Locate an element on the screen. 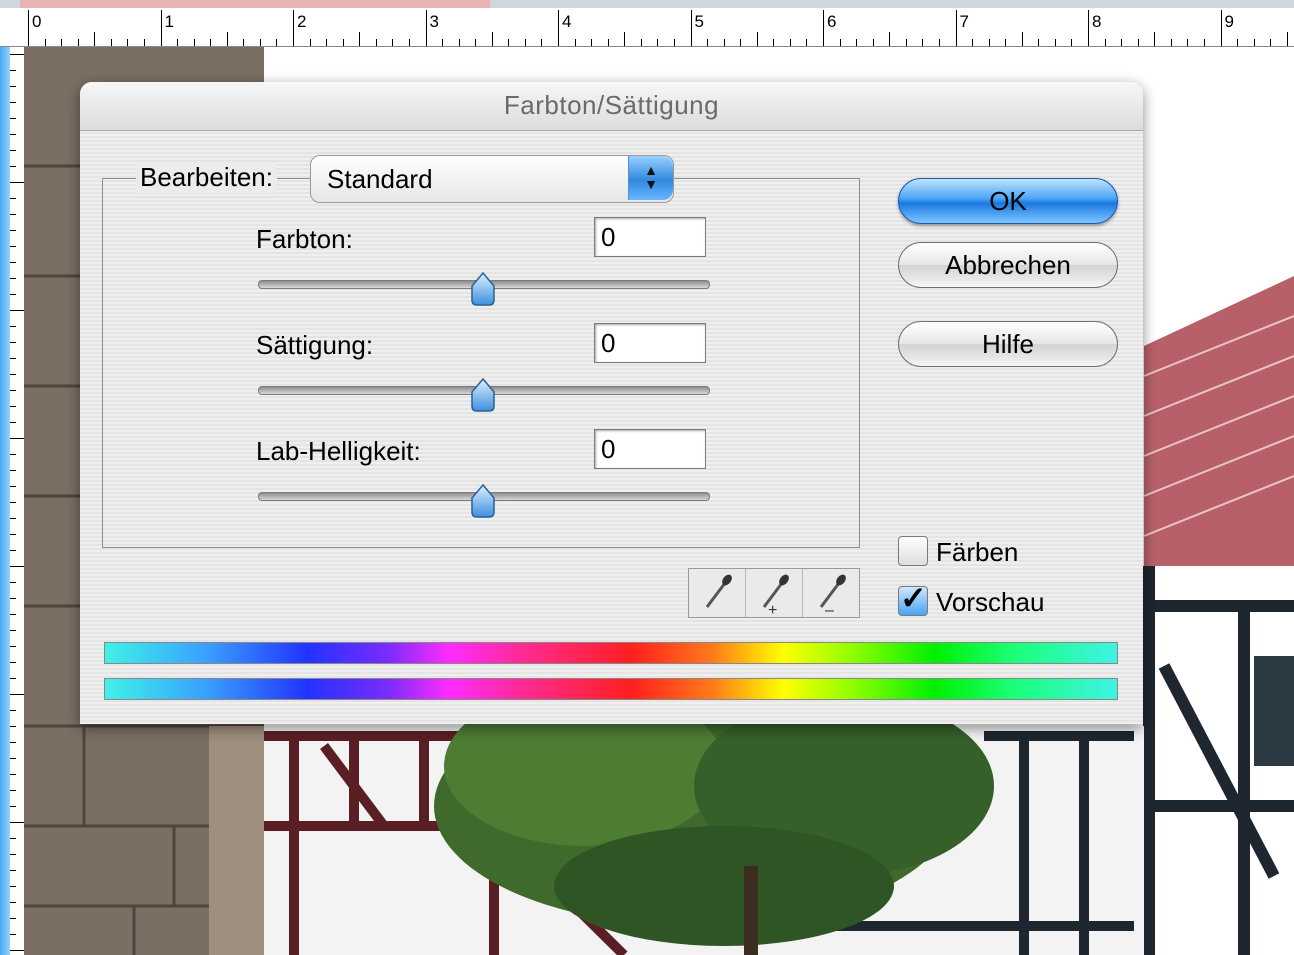 Image resolution: width=1294 pixels, height=955 pixels. cancel-button: Abbrechen is located at coordinates (1008, 265).